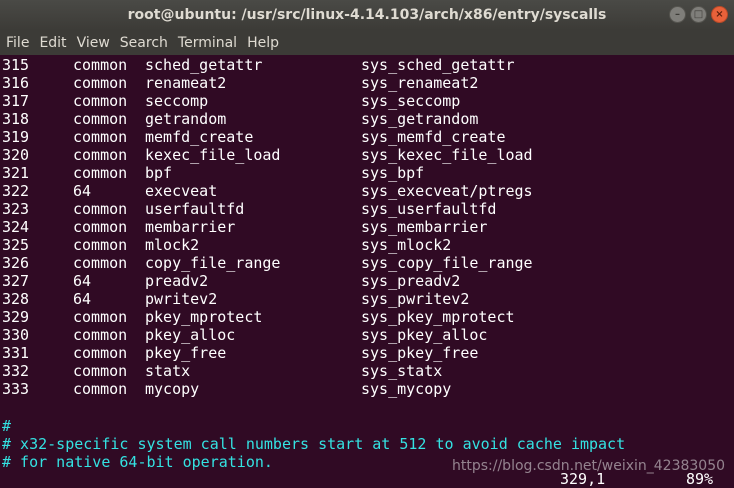  I want to click on menu-edit: Edit, so click(52, 43).